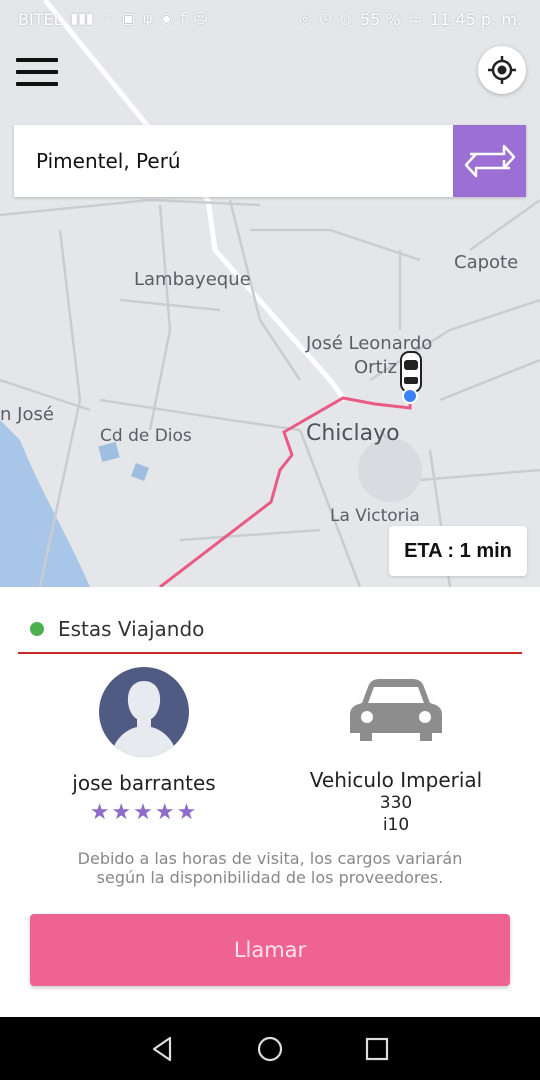 The height and width of the screenshot is (1080, 540). What do you see at coordinates (376, 367) in the screenshot?
I see `map-label-jlo-line2: Ortiz` at bounding box center [376, 367].